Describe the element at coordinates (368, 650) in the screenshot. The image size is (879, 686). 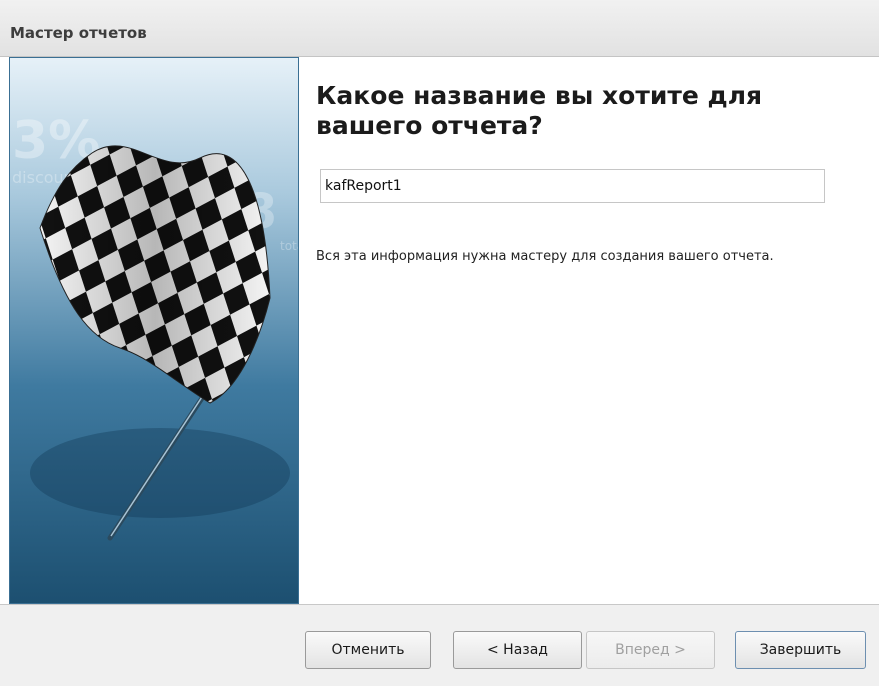
I see `cancel-button: Отменить` at that location.